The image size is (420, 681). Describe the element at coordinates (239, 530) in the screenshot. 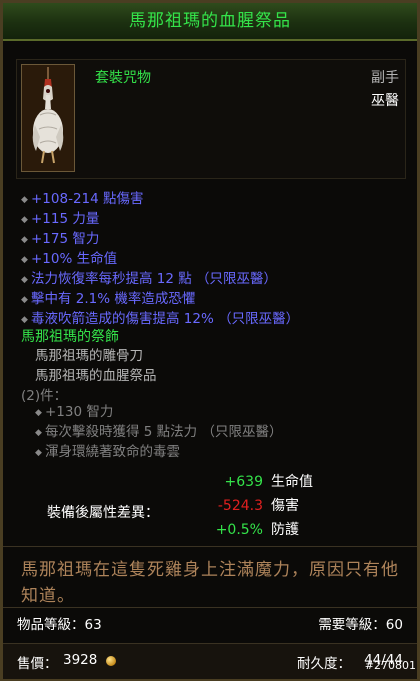

I see `comparison-value: +0.5%` at that location.